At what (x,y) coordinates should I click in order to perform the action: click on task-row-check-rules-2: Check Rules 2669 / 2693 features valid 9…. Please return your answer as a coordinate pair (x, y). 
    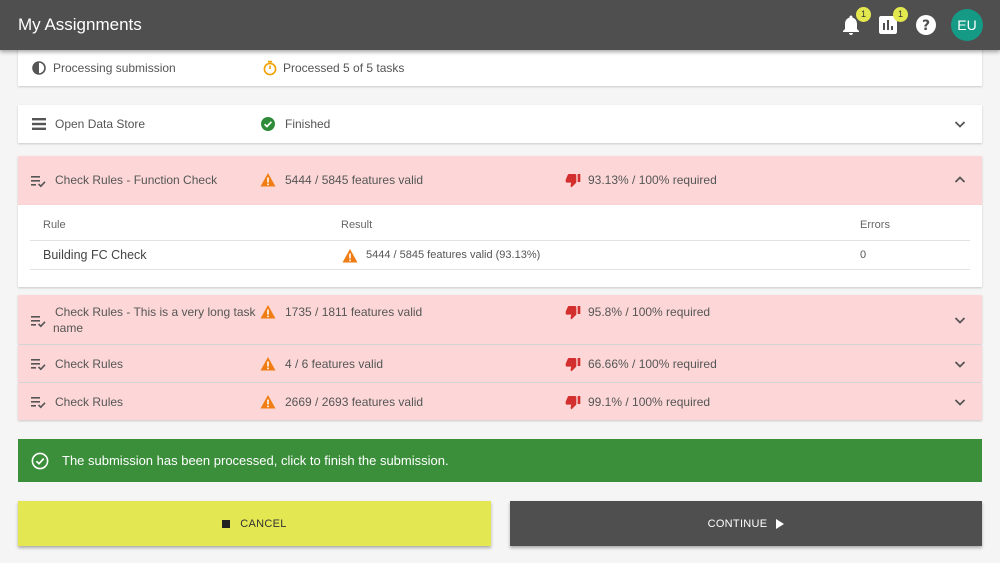
    Looking at the image, I should click on (500, 401).